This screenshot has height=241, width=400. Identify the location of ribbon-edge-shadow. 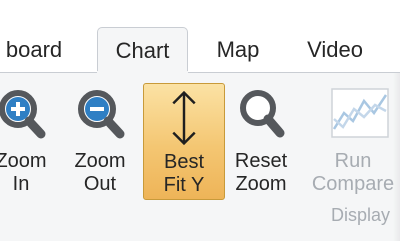
(396, 157).